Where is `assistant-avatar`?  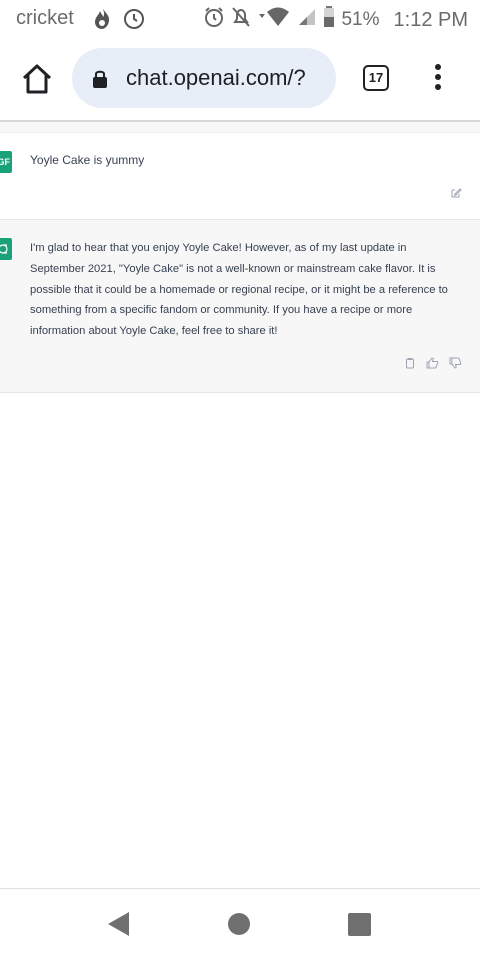
assistant-avatar is located at coordinates (6, 249).